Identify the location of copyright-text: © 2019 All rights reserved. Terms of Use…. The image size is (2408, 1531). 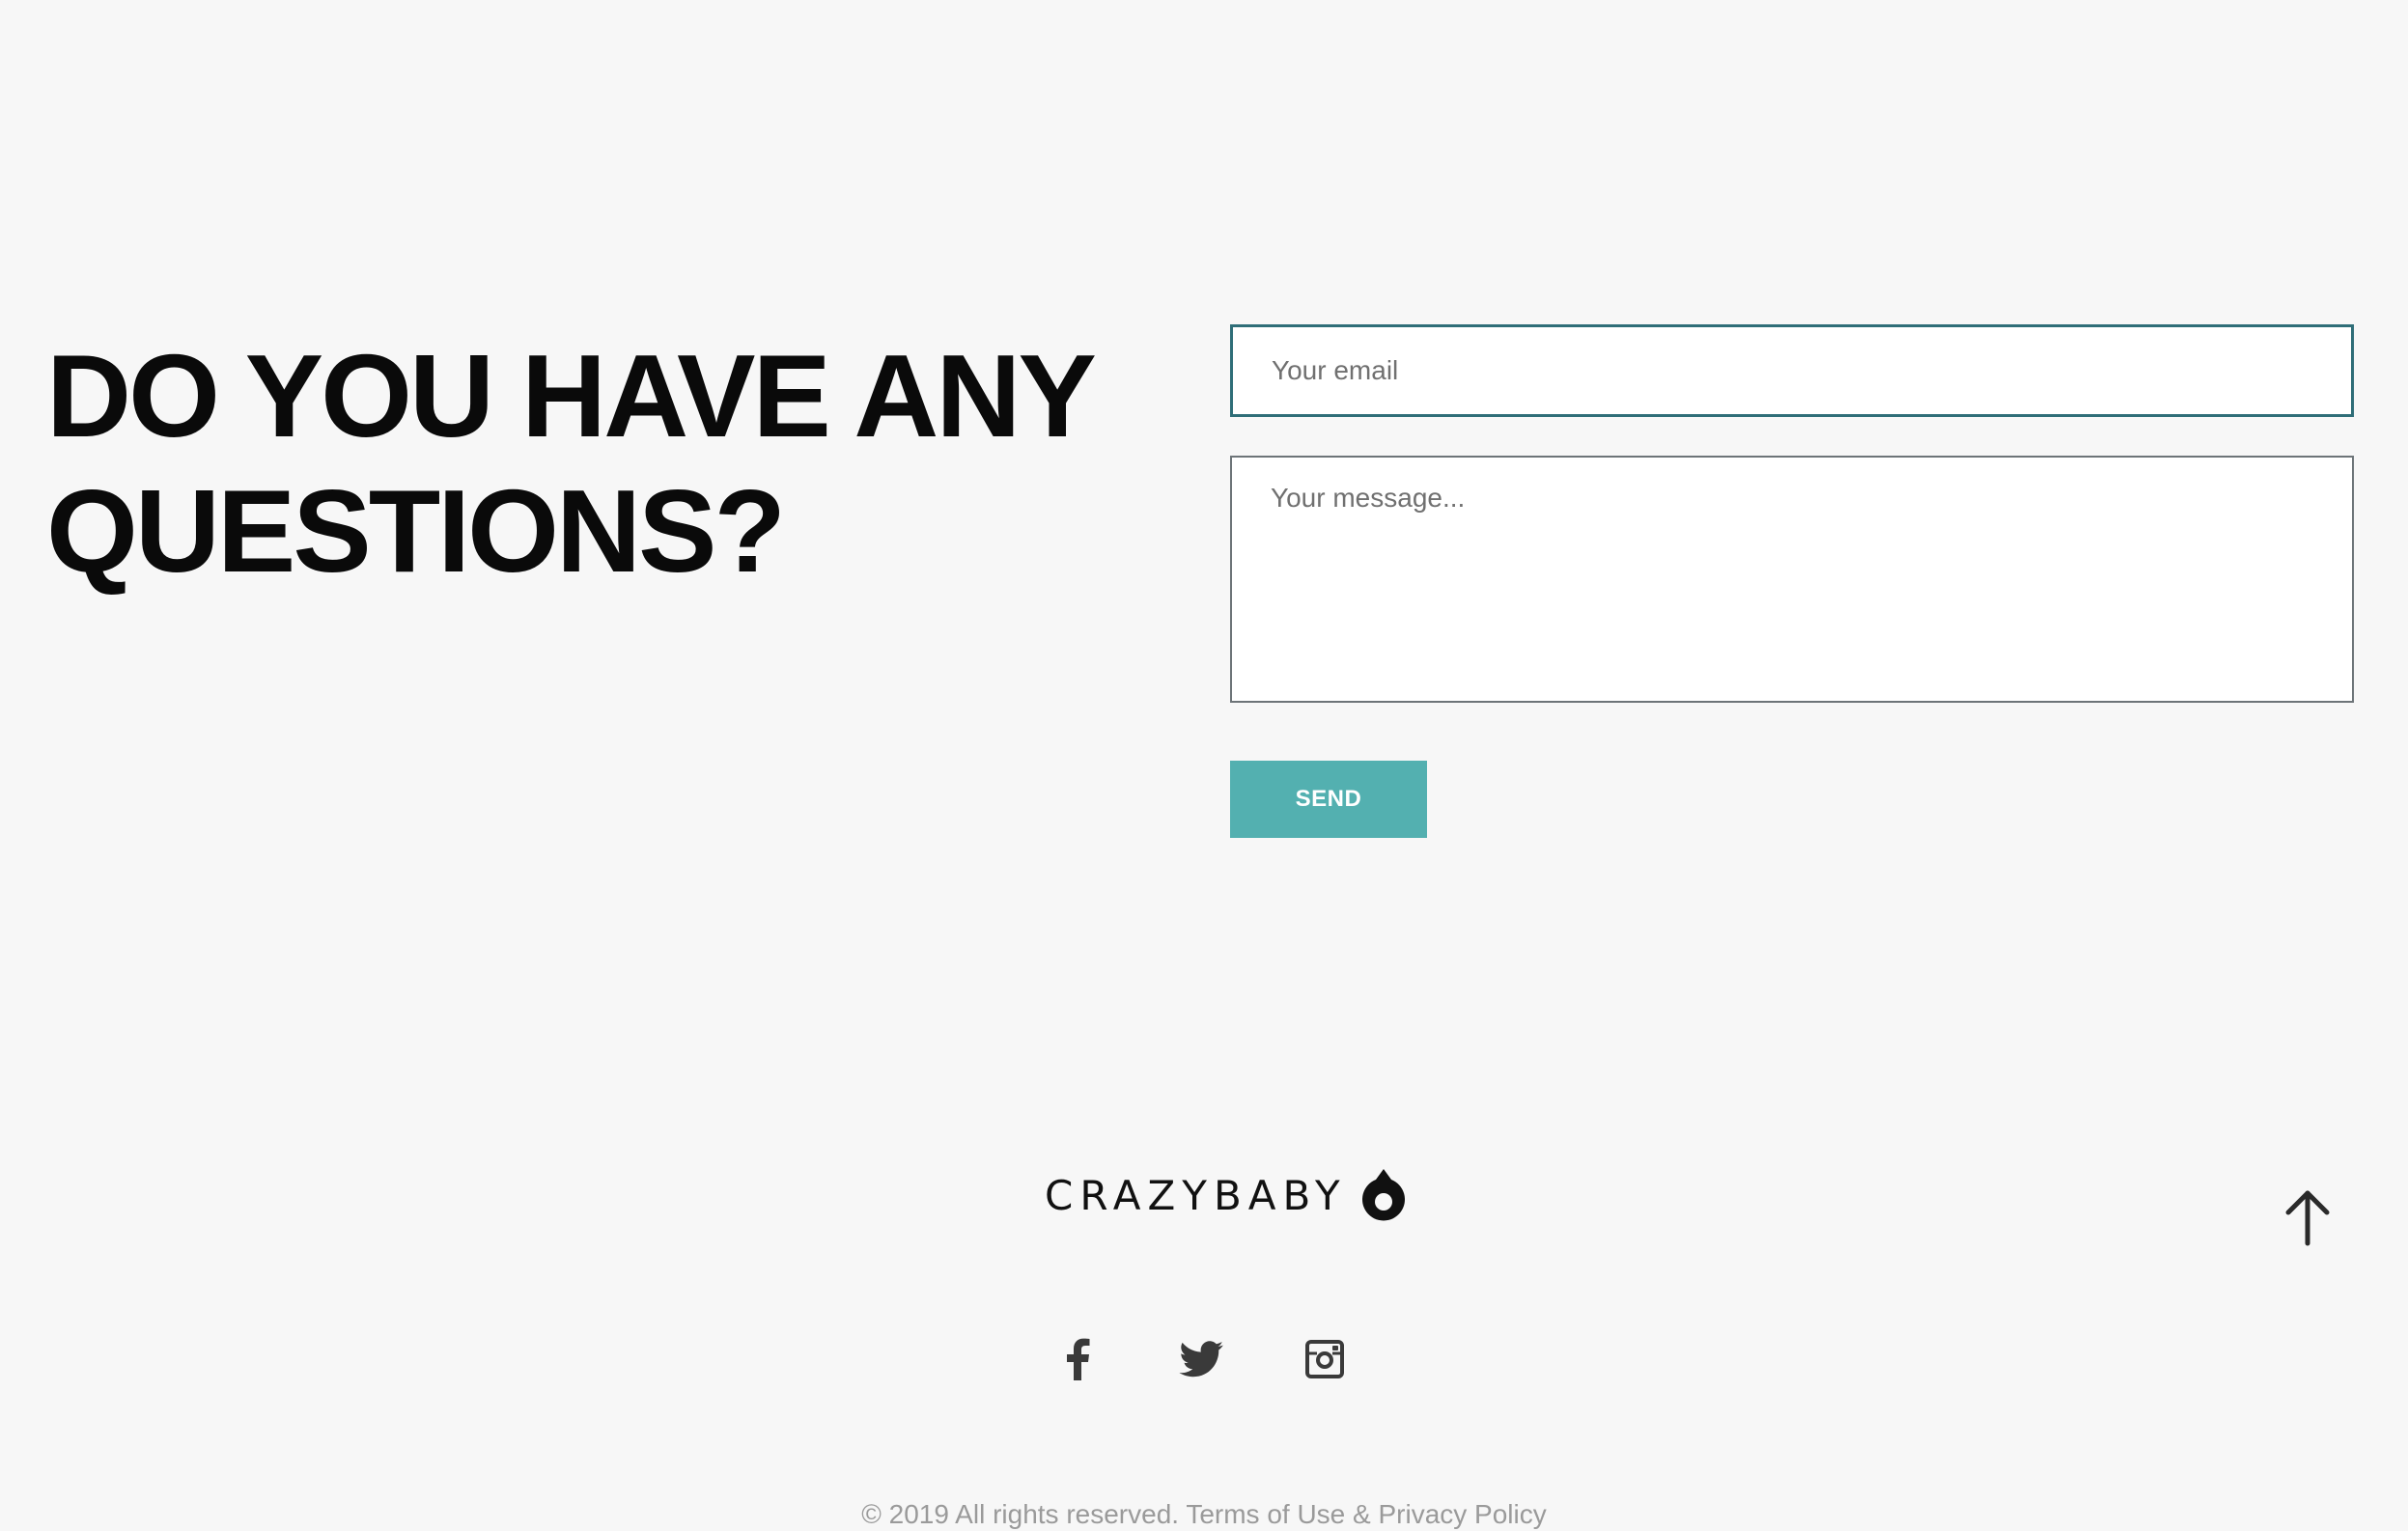
(1204, 1514).